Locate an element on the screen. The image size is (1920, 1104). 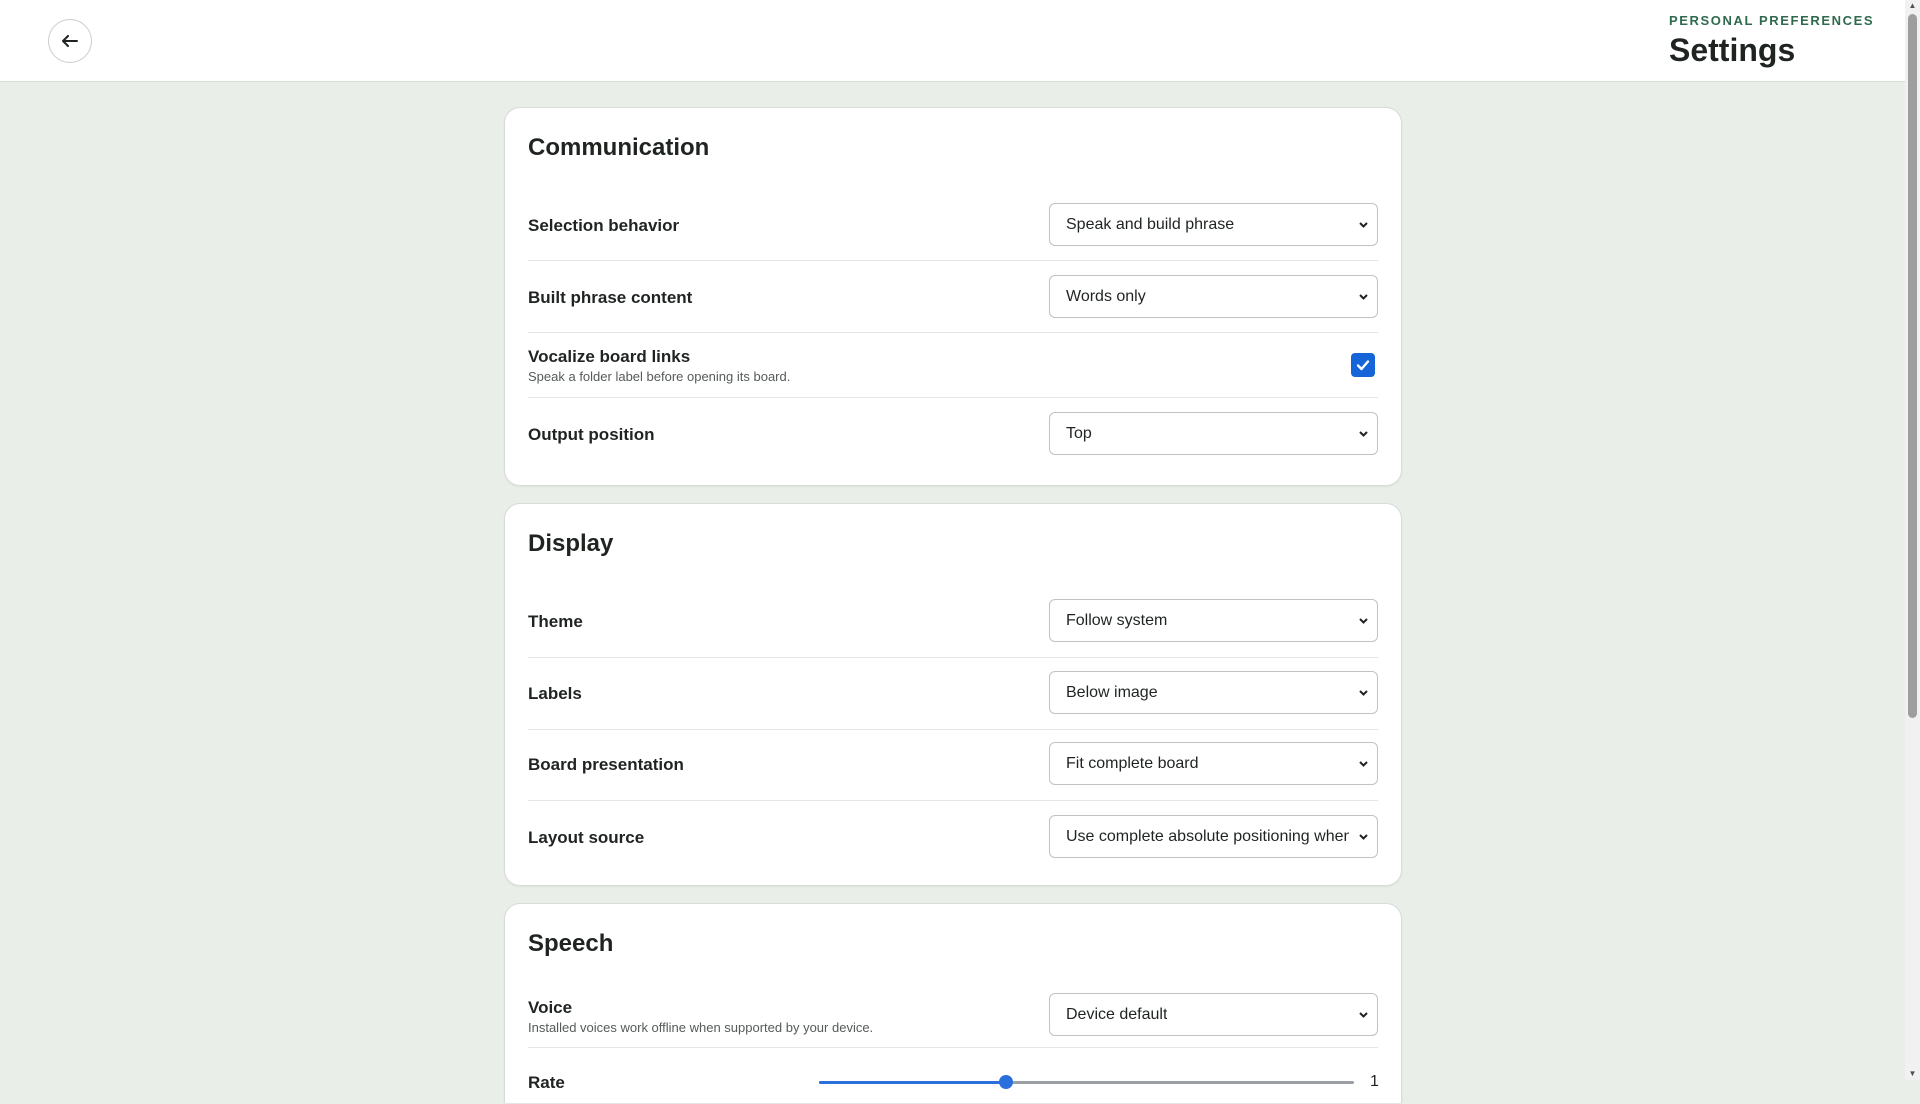
selection-behavior-select: Speak and build phrase is located at coordinates (1213, 224).